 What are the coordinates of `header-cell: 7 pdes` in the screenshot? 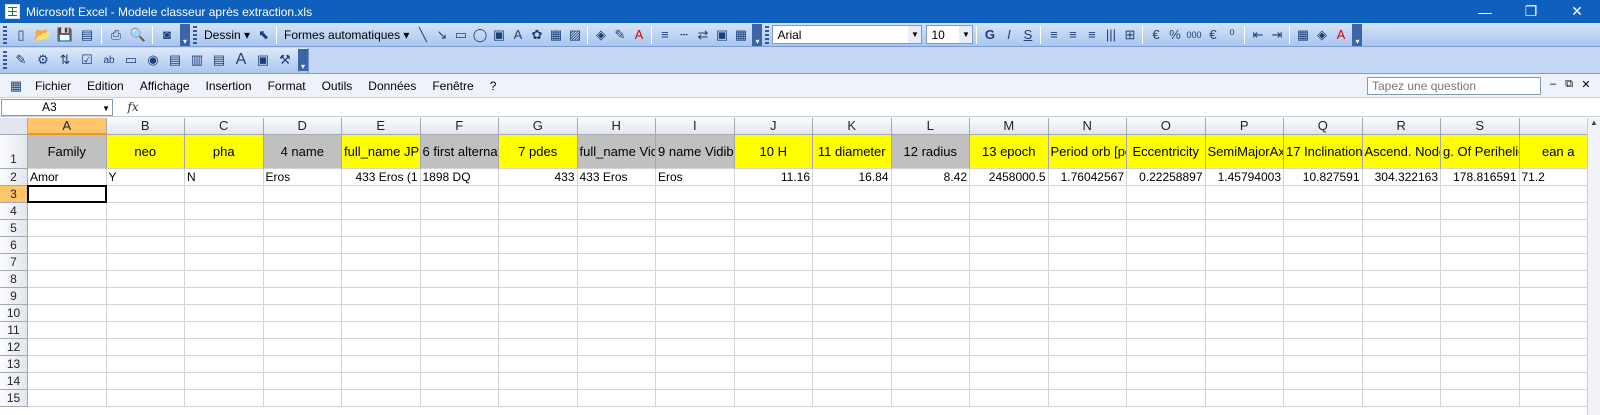 It's located at (538, 152).